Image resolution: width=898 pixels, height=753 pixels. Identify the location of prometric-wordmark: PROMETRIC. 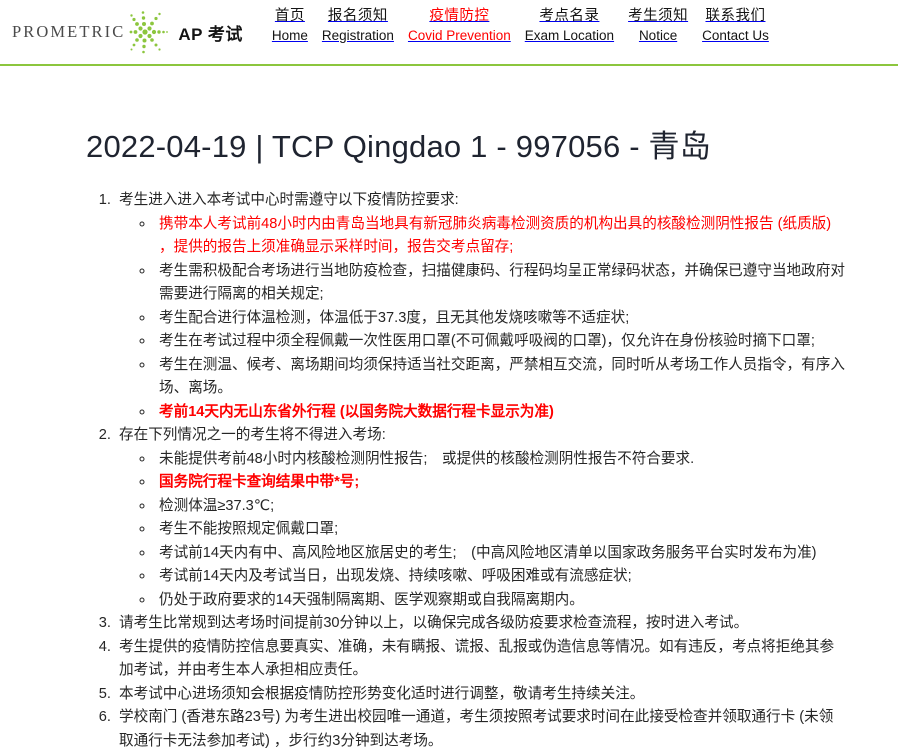
(69, 31).